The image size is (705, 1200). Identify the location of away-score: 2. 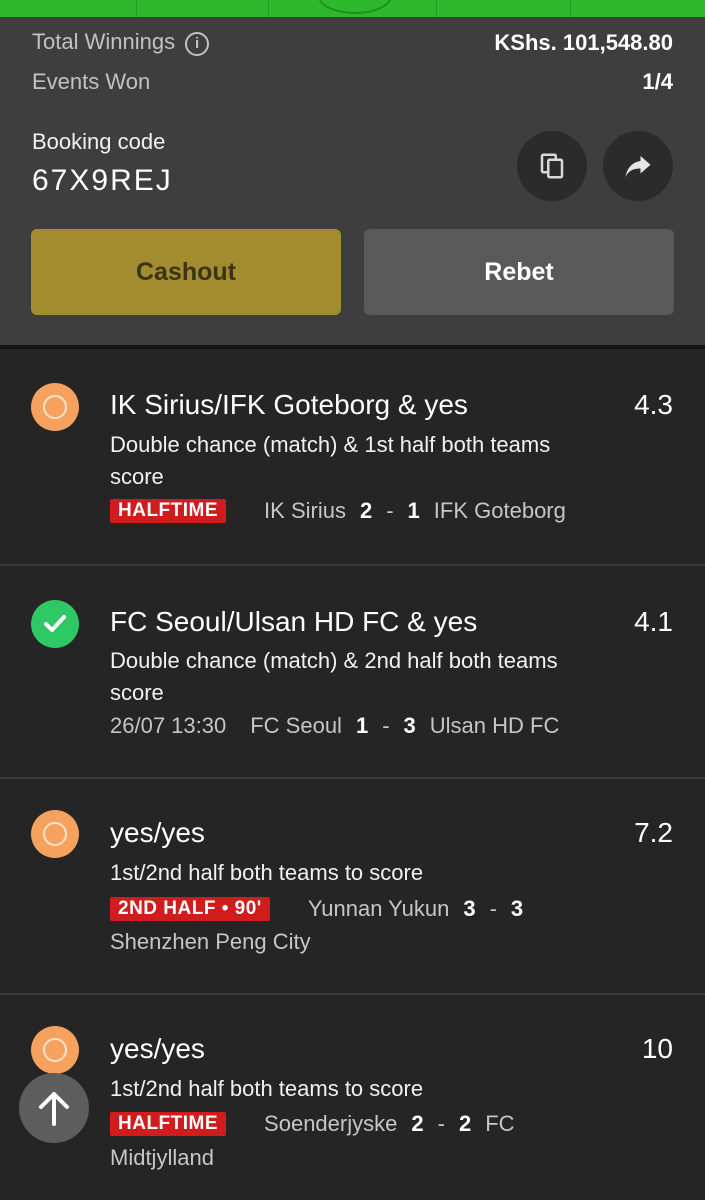
(465, 1123).